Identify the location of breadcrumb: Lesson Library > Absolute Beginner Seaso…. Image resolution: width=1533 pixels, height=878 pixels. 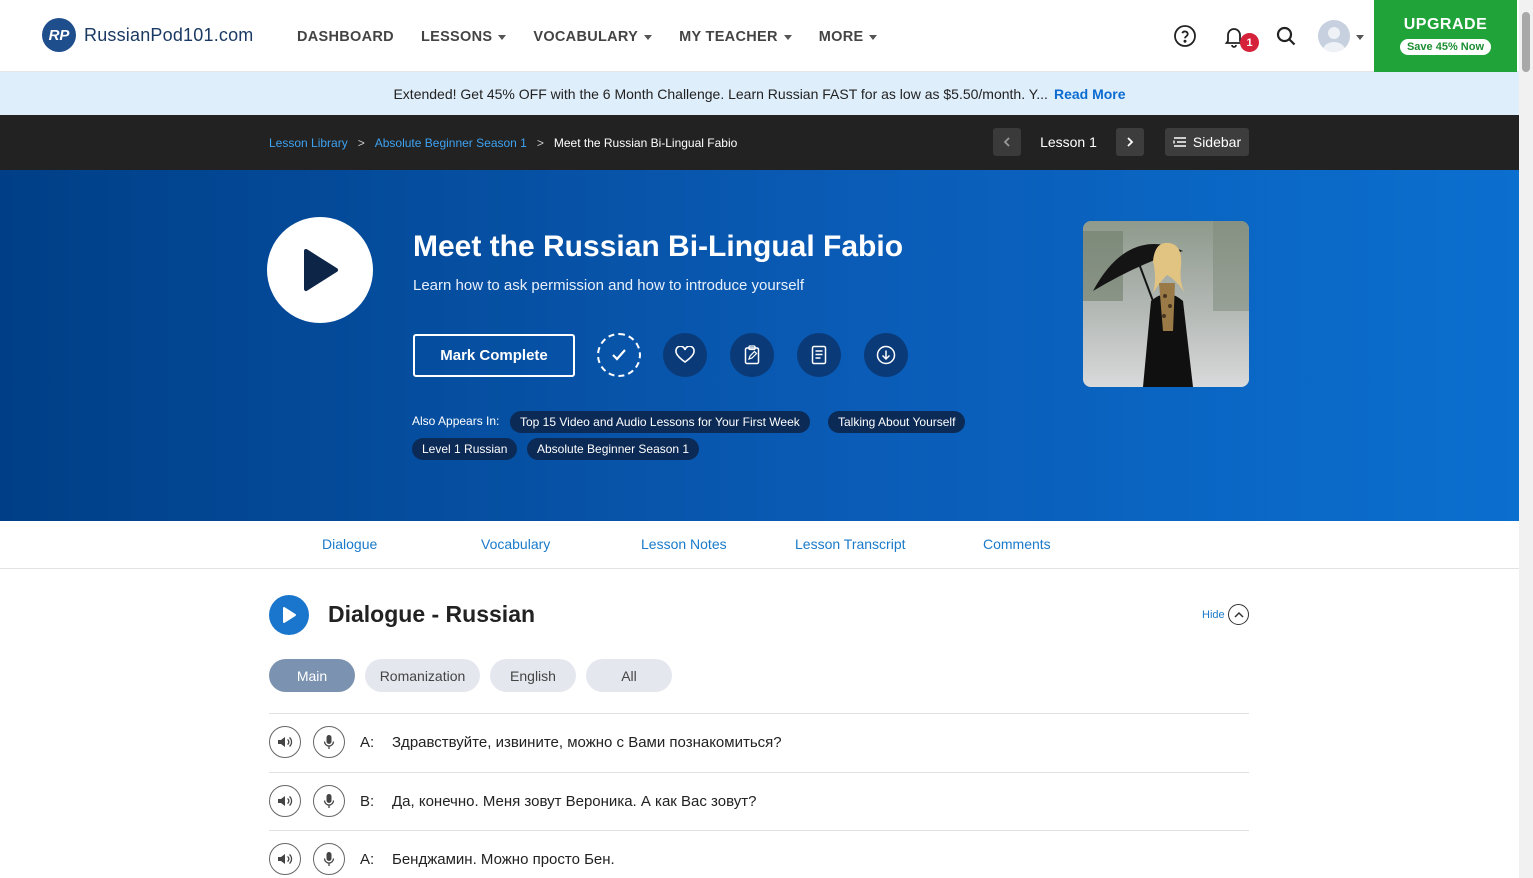
(503, 143).